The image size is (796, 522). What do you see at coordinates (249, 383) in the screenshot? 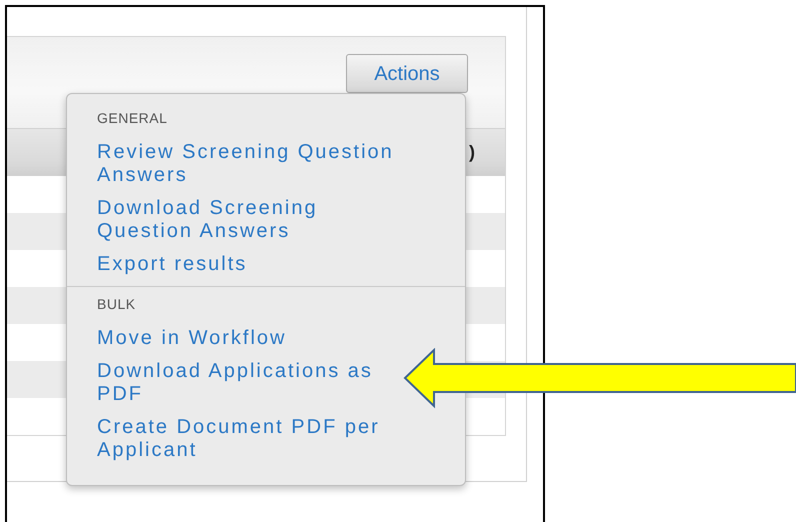
I see `menu-item: Download Applications as PDF` at bounding box center [249, 383].